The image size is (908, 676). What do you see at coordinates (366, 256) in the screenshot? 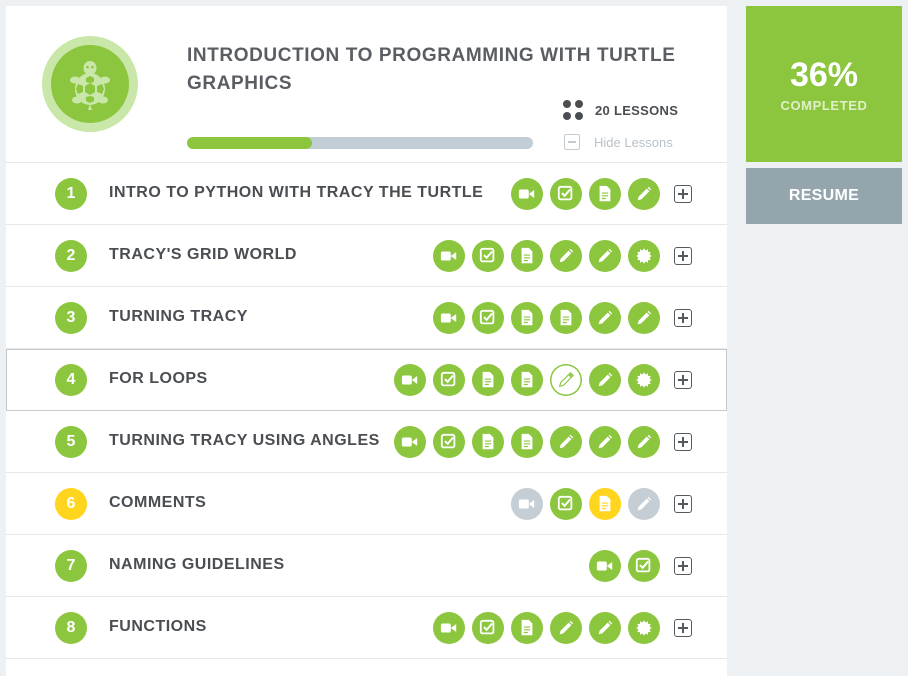
I see `lesson-row: 2 TRACY'S GRID WORLD` at bounding box center [366, 256].